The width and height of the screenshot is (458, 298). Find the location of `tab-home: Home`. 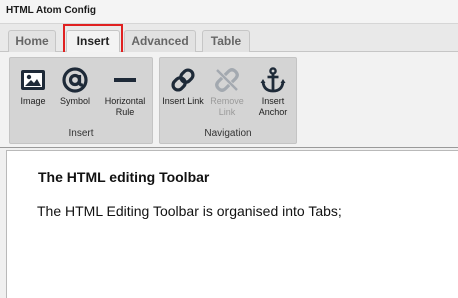

tab-home: Home is located at coordinates (32, 41).